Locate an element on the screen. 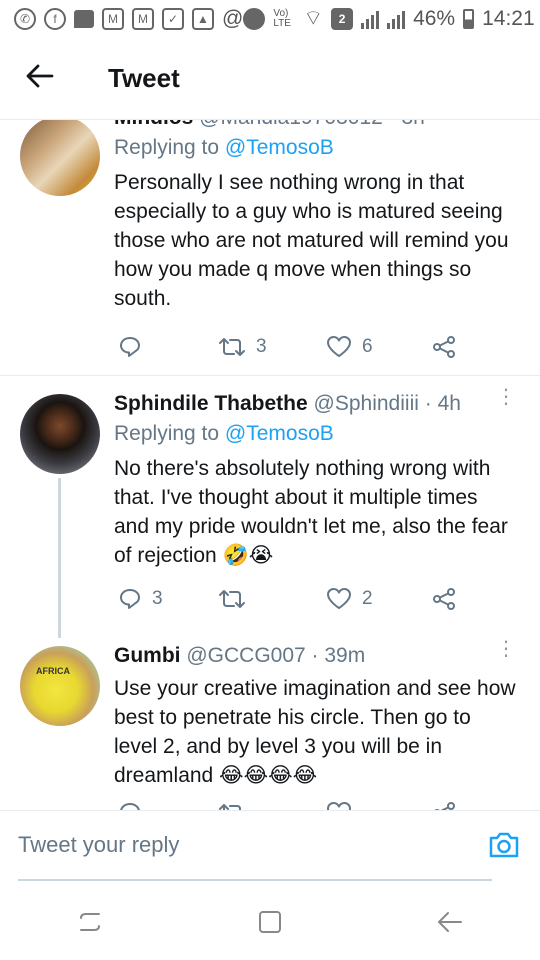 The image size is (540, 960). at-icon: @ is located at coordinates (233, 18).